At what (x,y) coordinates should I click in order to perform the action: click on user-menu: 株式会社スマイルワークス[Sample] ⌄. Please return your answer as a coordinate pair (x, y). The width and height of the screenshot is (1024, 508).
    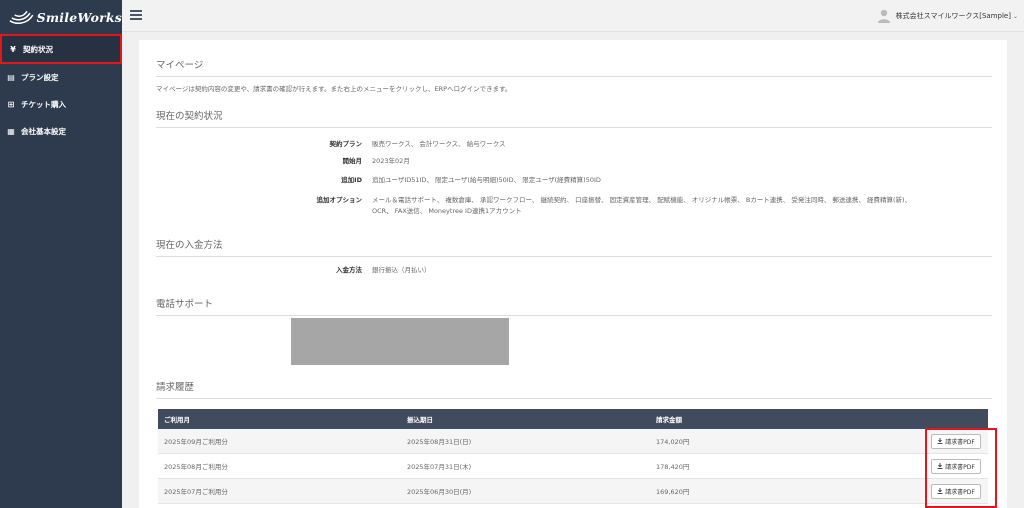
    Looking at the image, I should click on (947, 16).